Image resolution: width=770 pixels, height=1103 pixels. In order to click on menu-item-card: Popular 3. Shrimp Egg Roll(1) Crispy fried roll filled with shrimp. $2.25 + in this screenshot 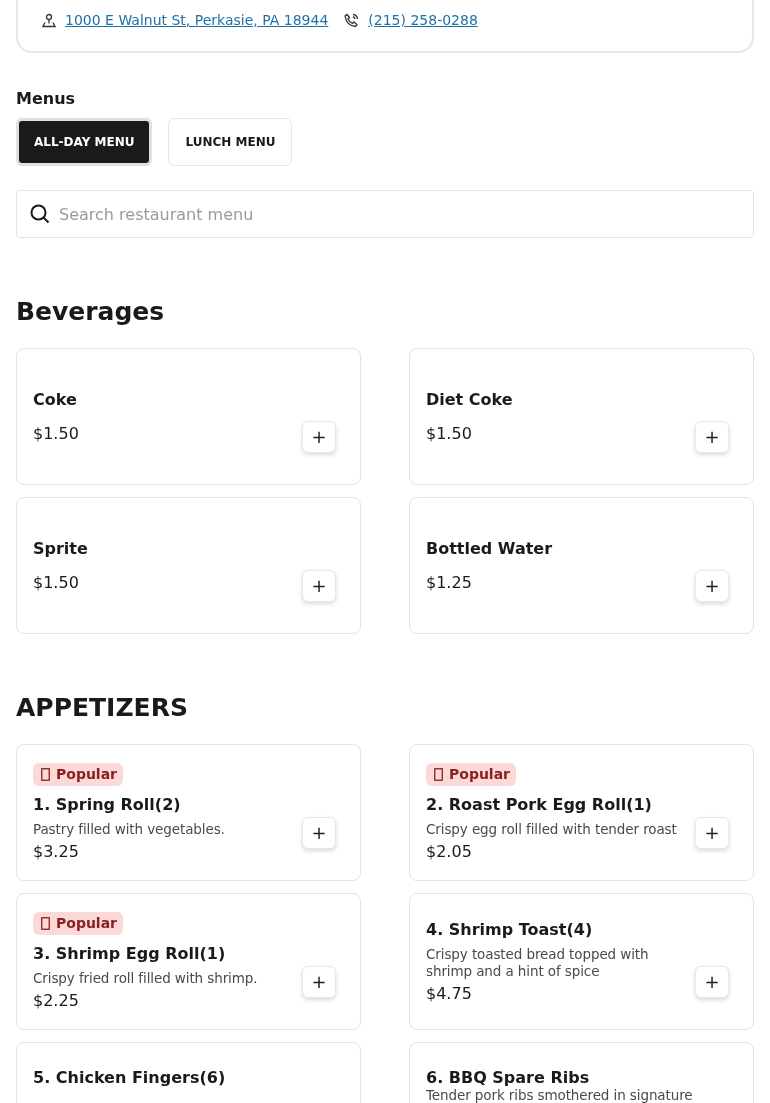, I will do `click(188, 961)`.